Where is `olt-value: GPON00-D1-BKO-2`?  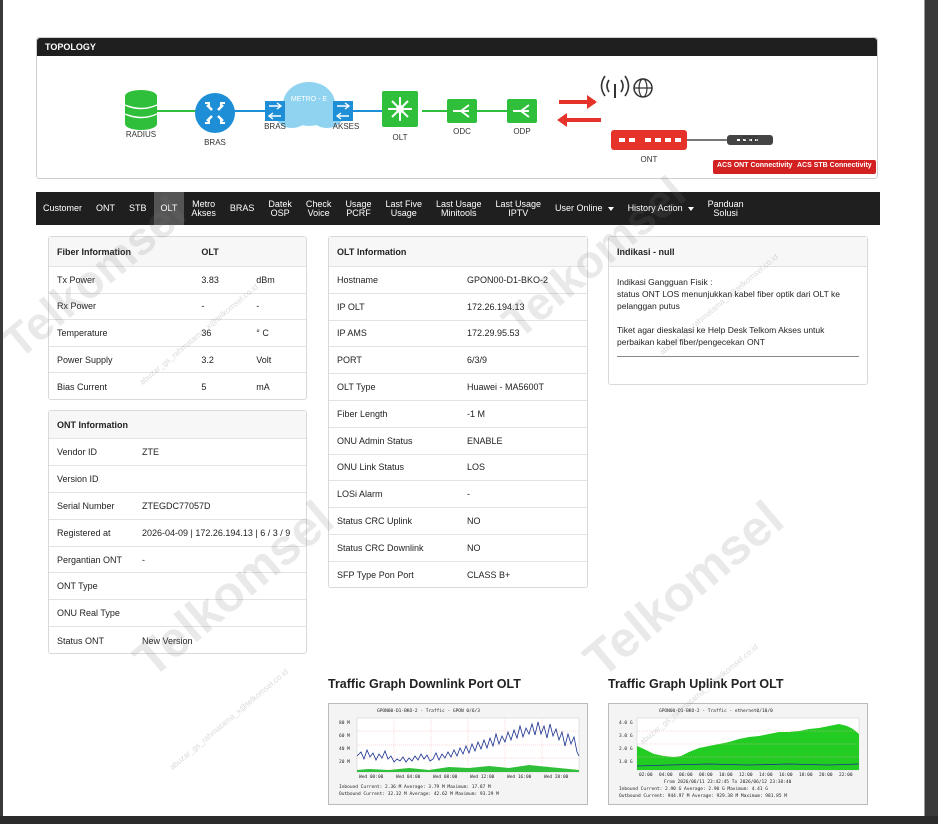 olt-value: GPON00-D1-BKO-2 is located at coordinates (508, 279).